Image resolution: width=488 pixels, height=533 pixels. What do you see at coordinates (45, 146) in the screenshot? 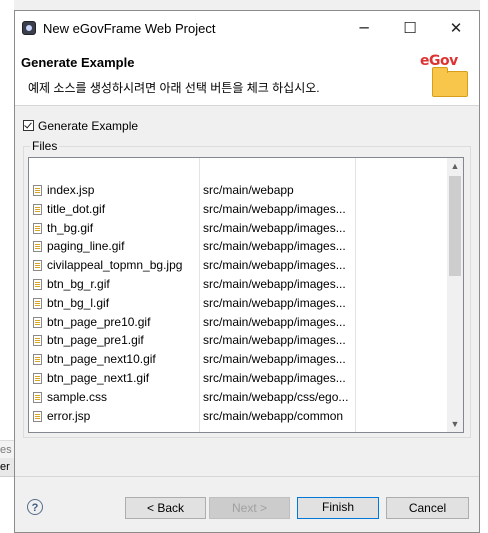
I see `files-group-label: Files` at bounding box center [45, 146].